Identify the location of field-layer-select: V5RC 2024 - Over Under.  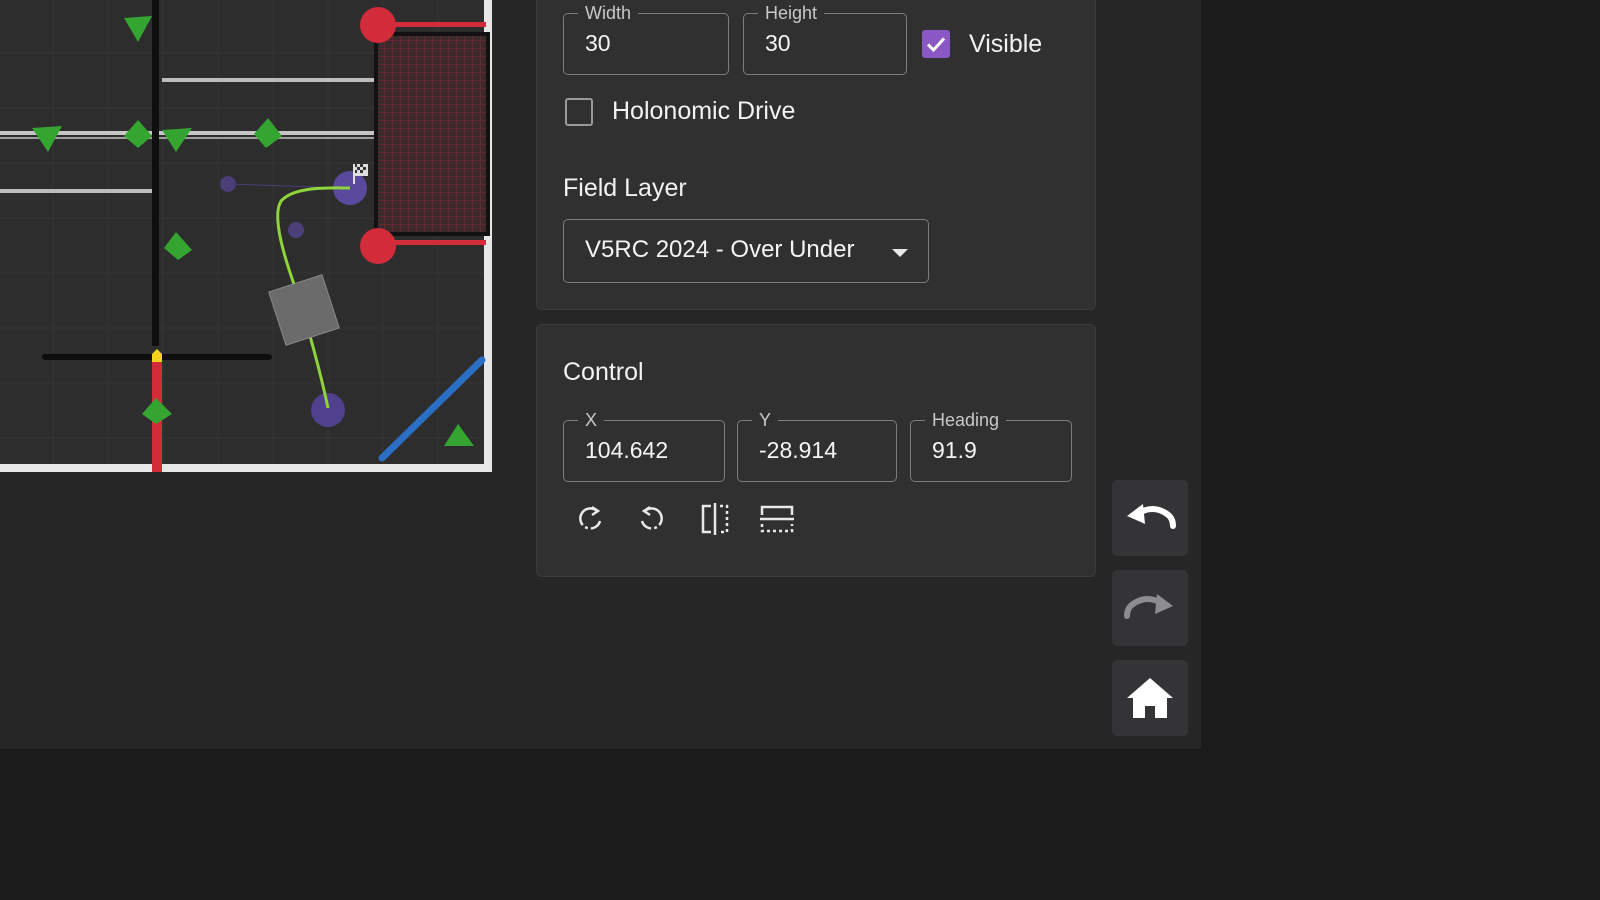
(746, 251).